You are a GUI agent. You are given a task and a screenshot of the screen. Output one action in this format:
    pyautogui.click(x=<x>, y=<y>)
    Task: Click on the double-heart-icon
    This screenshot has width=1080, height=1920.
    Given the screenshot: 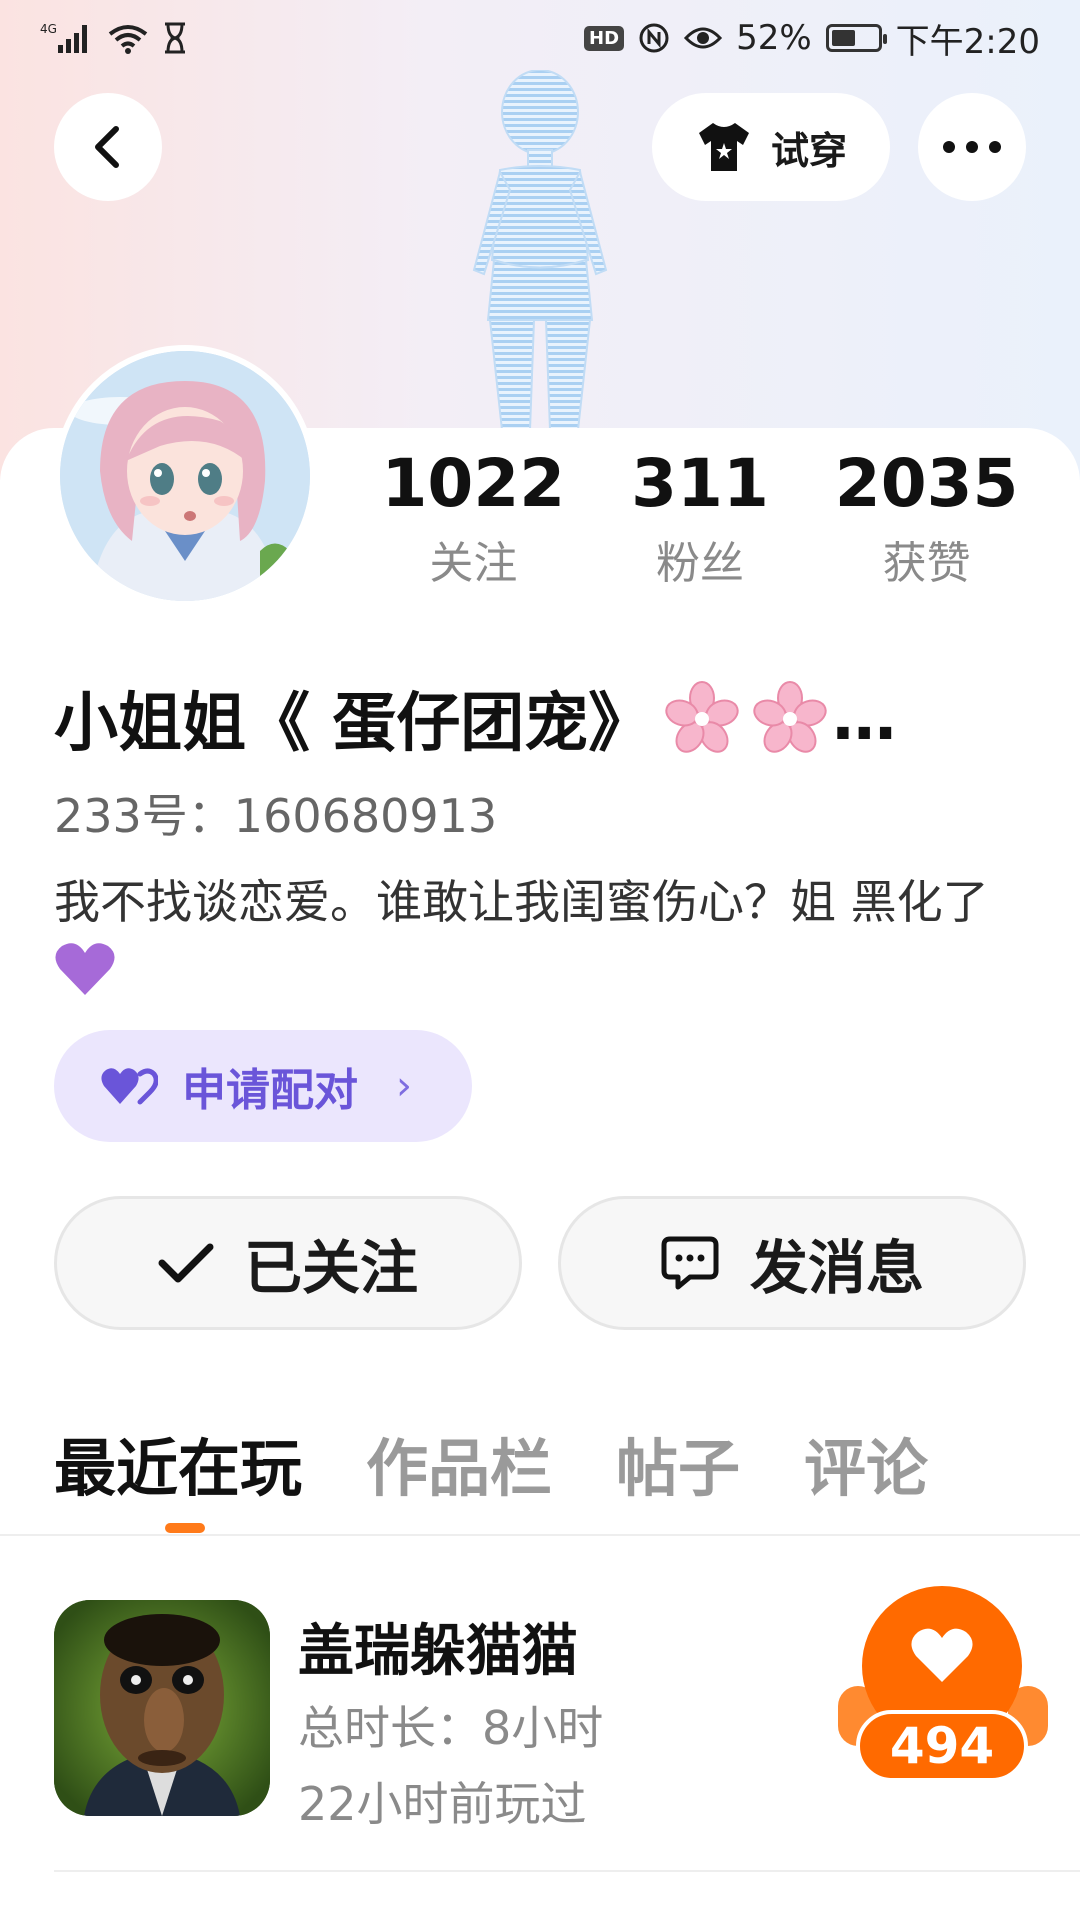 What is the action you would take?
    pyautogui.click(x=129, y=1086)
    